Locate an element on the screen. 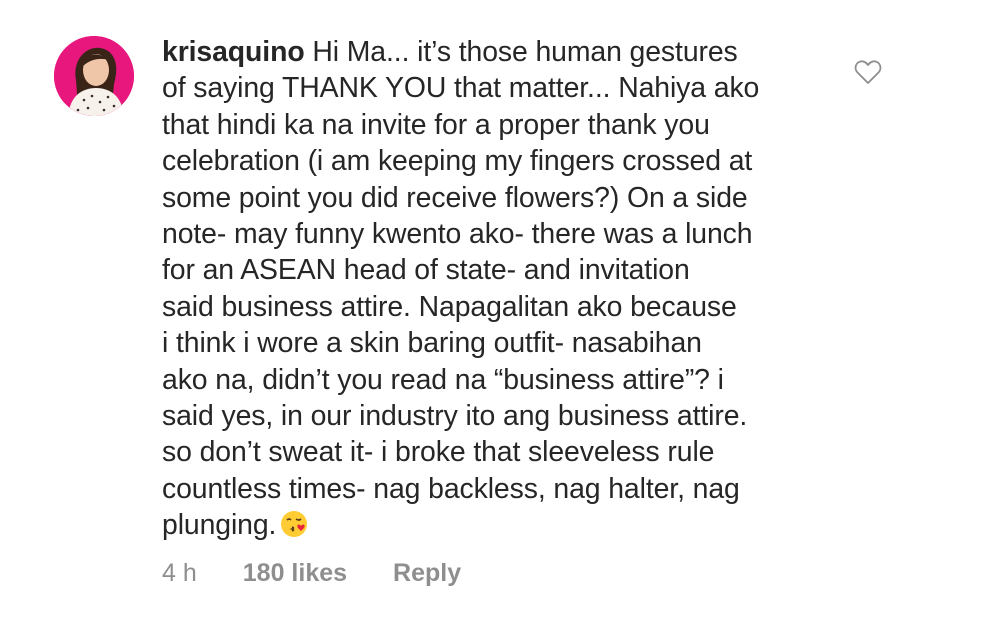 This screenshot has width=1000, height=619. profile-photo is located at coordinates (94, 76).